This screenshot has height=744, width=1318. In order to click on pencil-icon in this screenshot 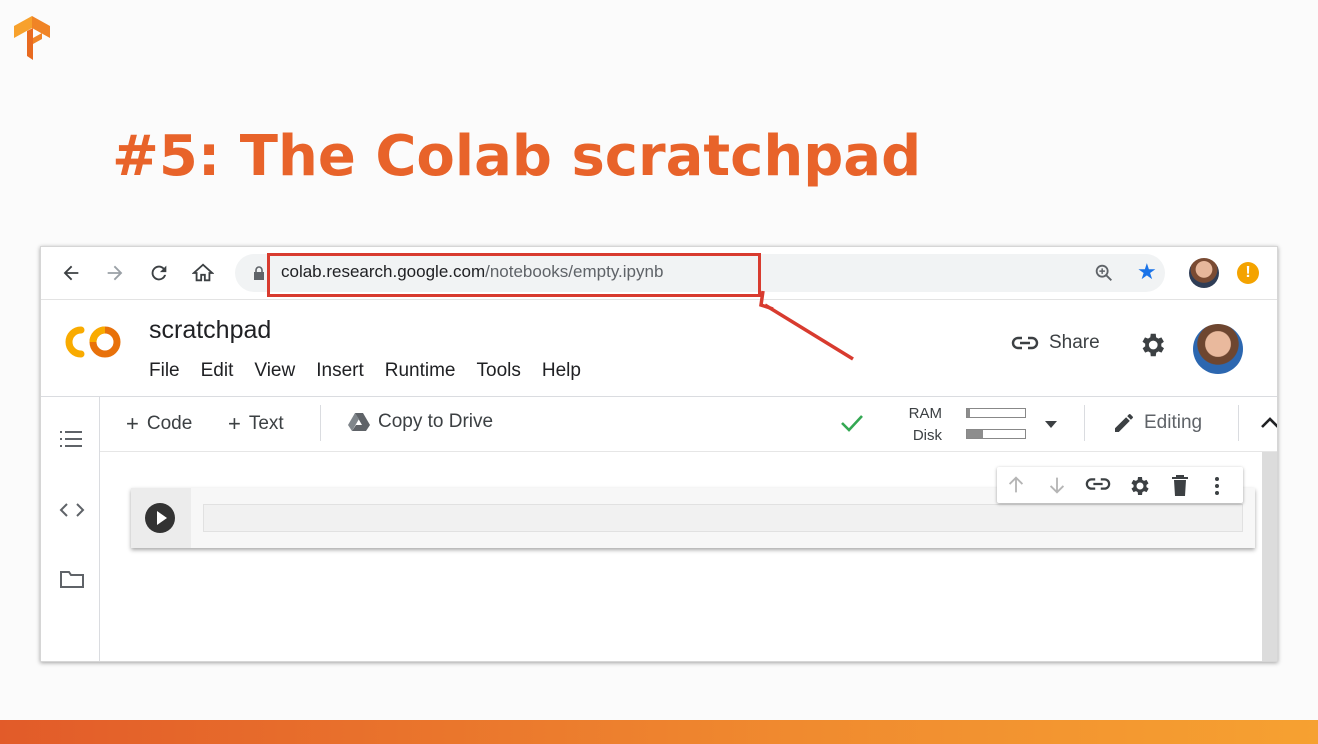, I will do `click(1124, 423)`.